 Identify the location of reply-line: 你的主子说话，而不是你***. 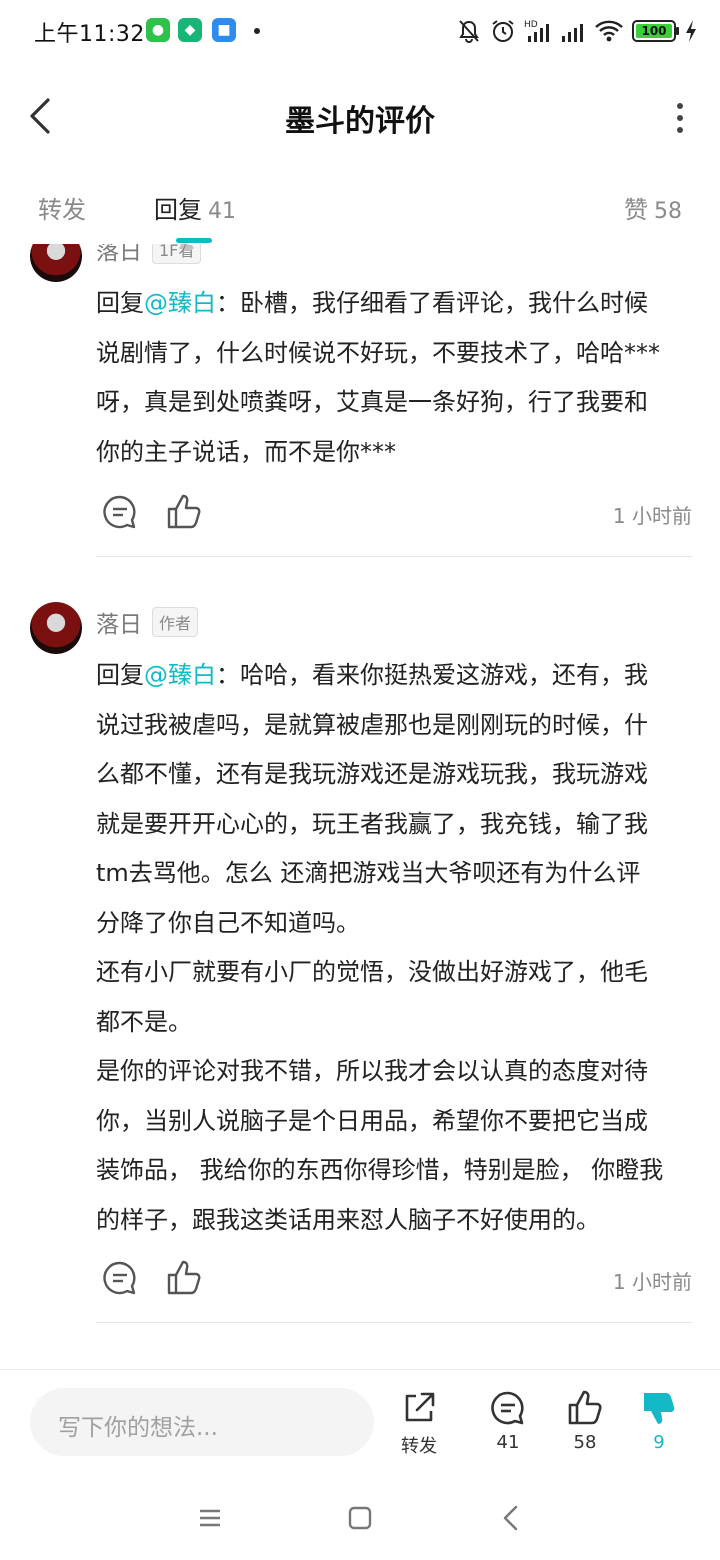
(246, 451).